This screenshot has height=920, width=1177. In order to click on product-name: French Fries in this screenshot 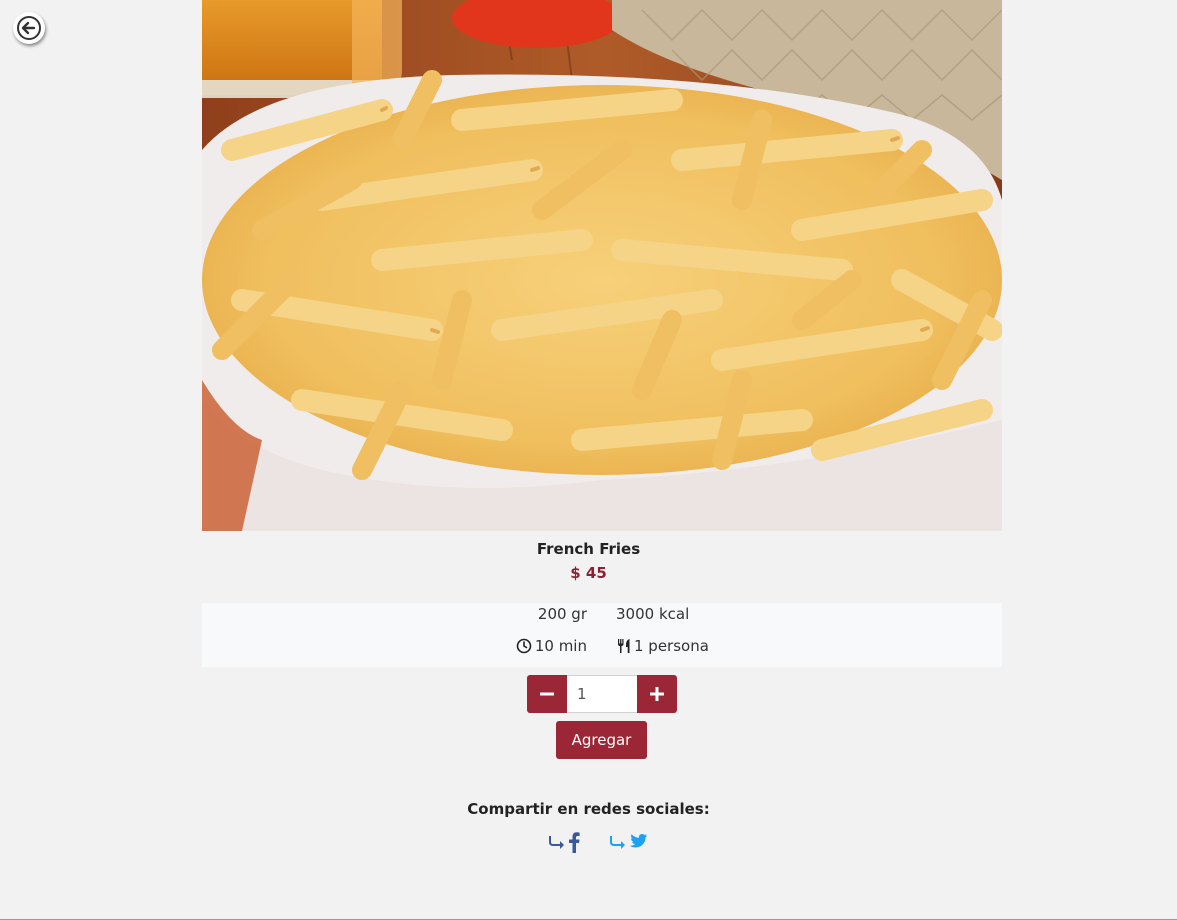, I will do `click(588, 549)`.